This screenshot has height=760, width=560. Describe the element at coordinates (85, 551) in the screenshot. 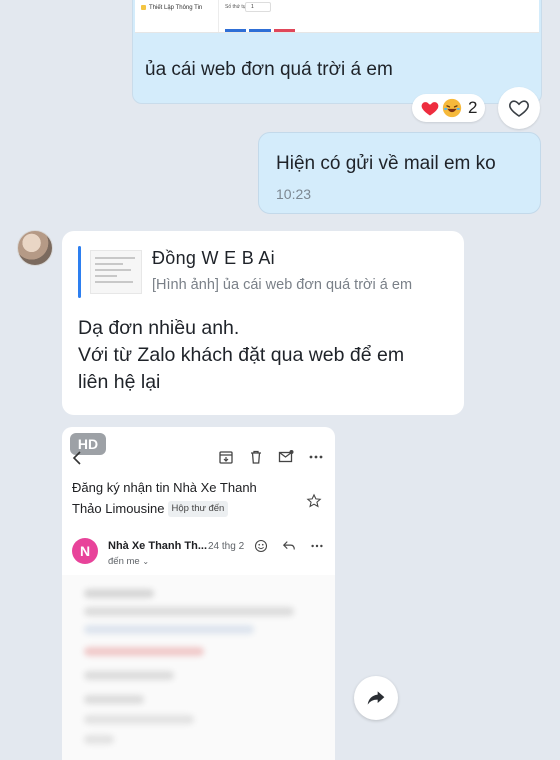

I see `sender-avatar: N` at that location.